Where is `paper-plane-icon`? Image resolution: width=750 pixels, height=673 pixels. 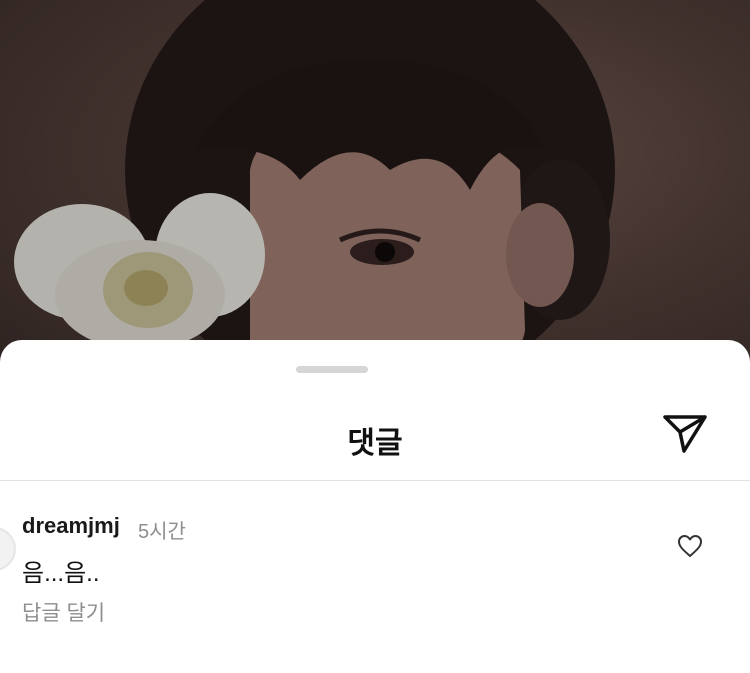 paper-plane-icon is located at coordinates (685, 436).